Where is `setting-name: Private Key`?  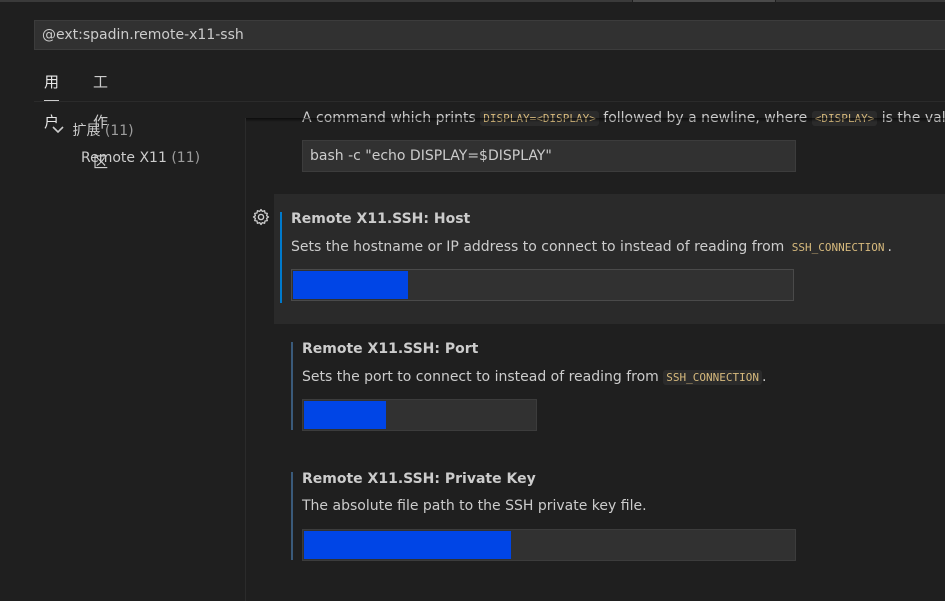
setting-name: Private Key is located at coordinates (490, 479).